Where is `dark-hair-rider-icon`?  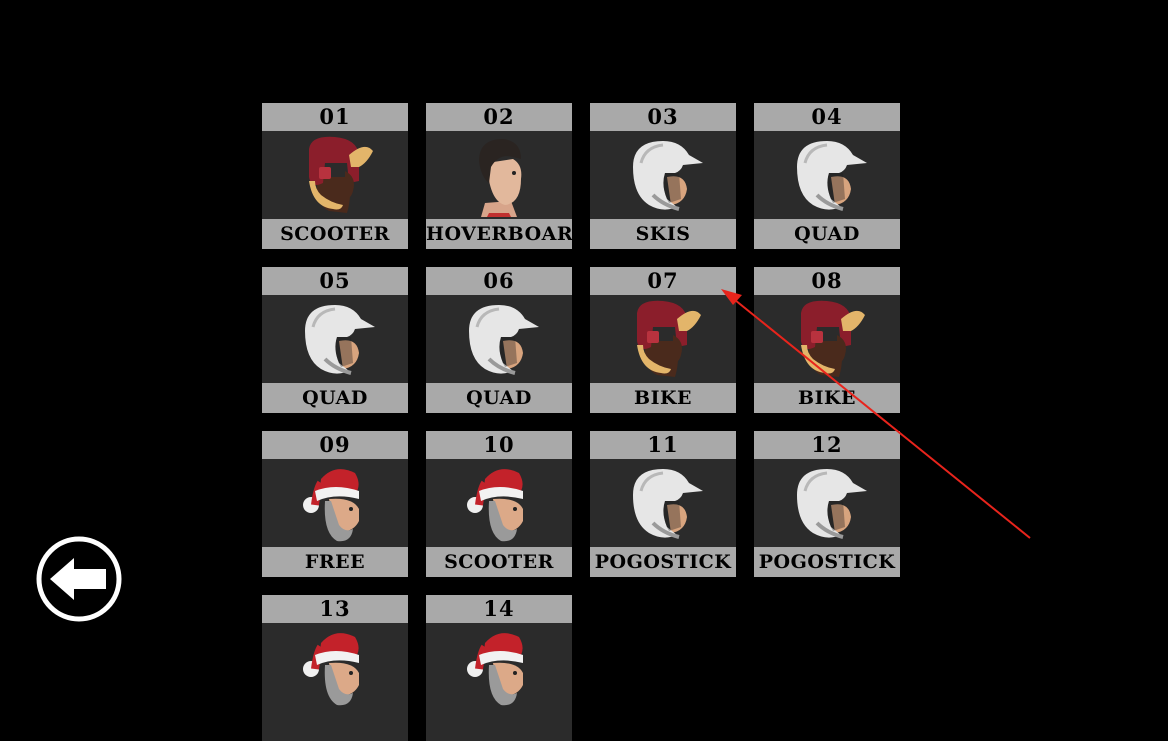 dark-hair-rider-icon is located at coordinates (500, 178).